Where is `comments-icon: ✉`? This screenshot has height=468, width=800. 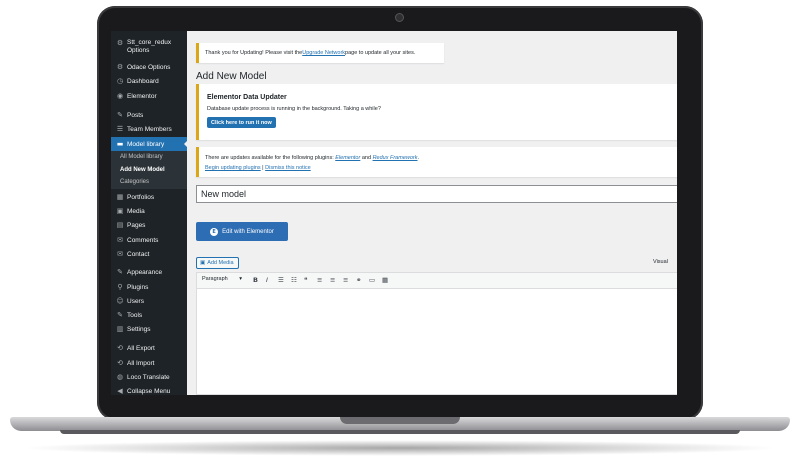 comments-icon: ✉ is located at coordinates (120, 240).